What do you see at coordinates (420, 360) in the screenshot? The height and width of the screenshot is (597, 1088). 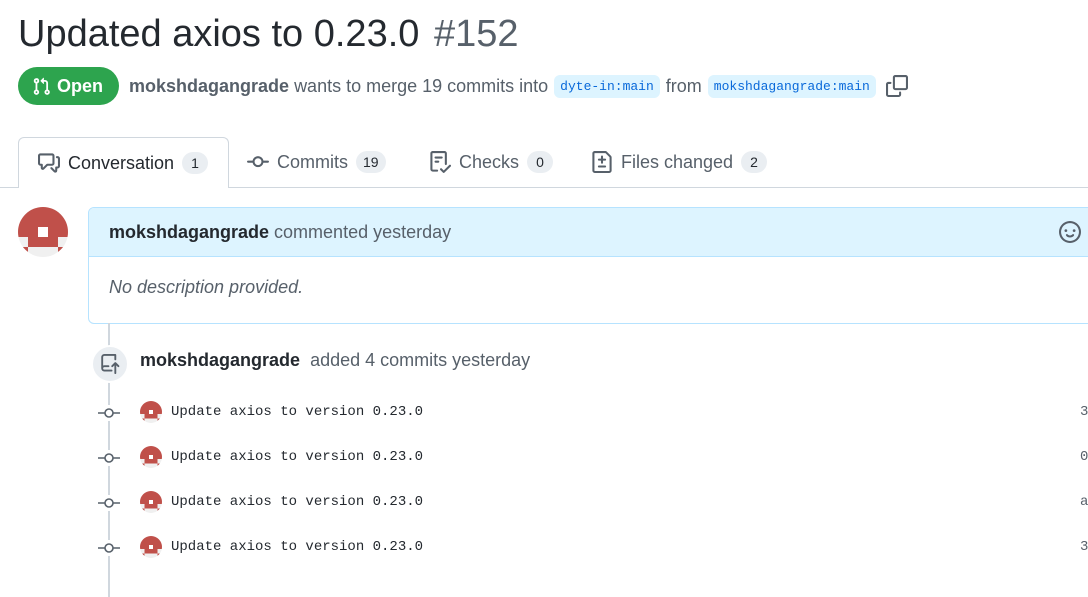 I see `event-description: added 4 commits yesterday` at bounding box center [420, 360].